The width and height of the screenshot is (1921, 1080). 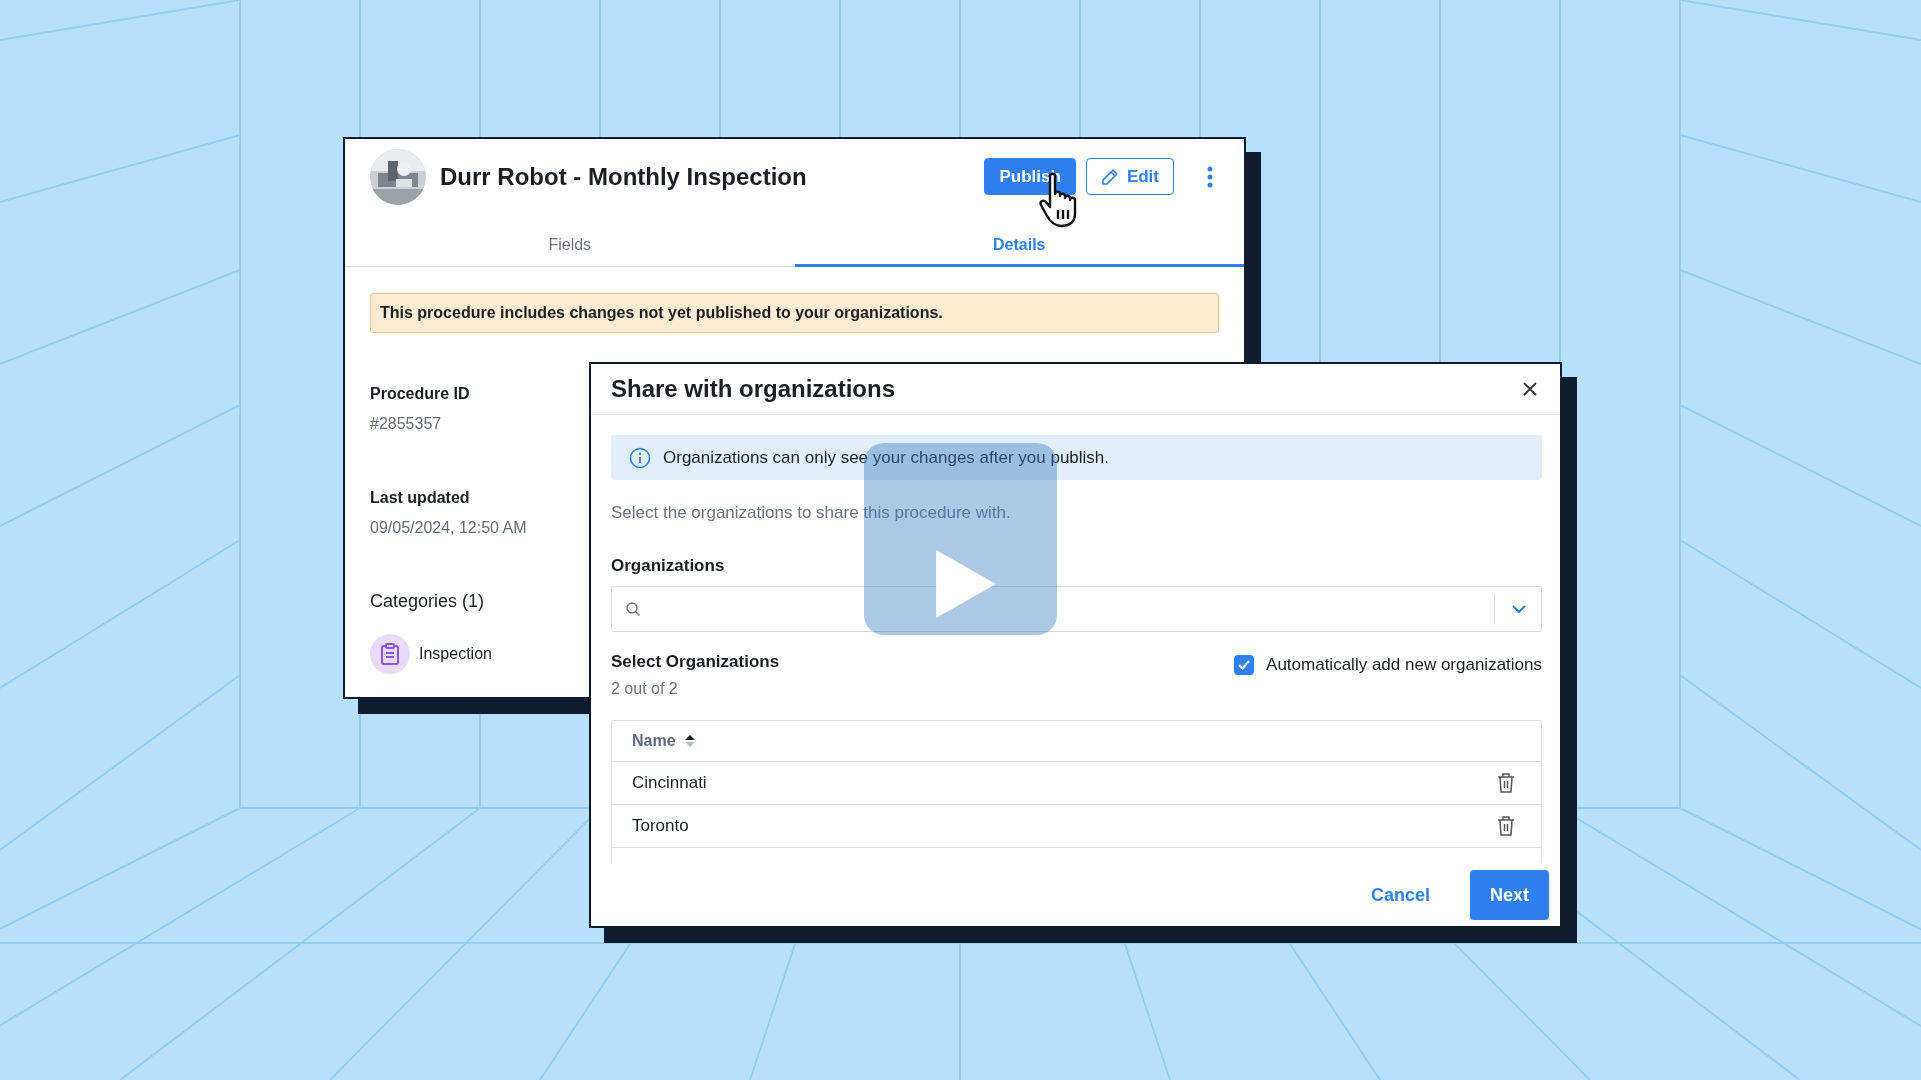 I want to click on checkbox-label: Automatically add new organizations, so click(x=1404, y=665).